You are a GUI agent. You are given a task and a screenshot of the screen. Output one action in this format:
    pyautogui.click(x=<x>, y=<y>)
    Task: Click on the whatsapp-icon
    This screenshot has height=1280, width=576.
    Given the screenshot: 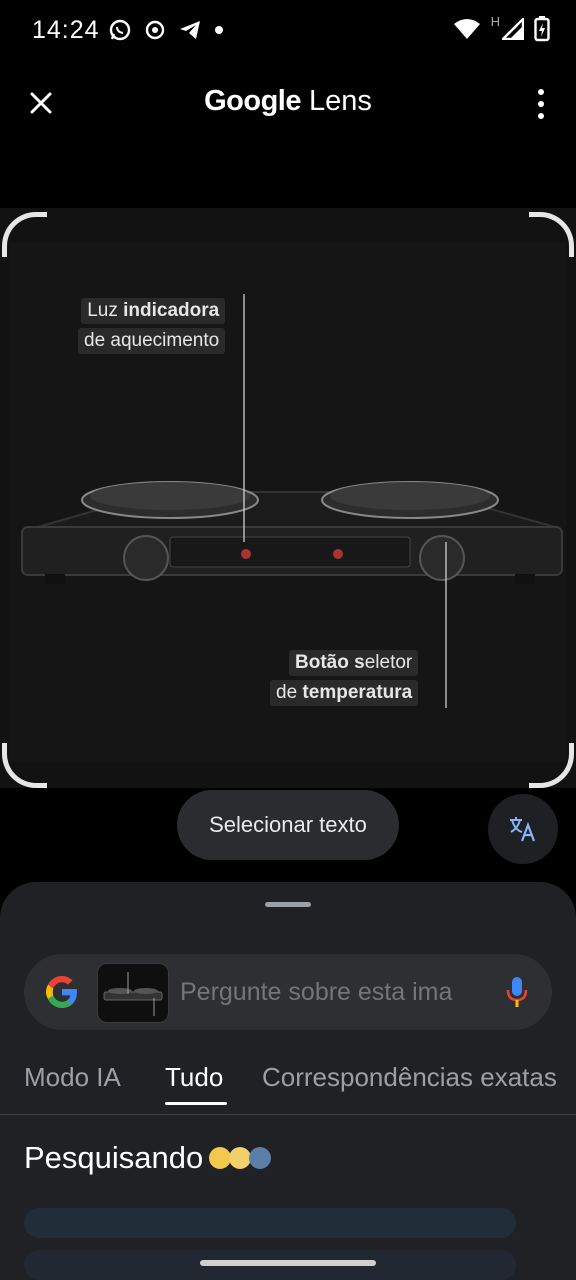 What is the action you would take?
    pyautogui.click(x=120, y=30)
    